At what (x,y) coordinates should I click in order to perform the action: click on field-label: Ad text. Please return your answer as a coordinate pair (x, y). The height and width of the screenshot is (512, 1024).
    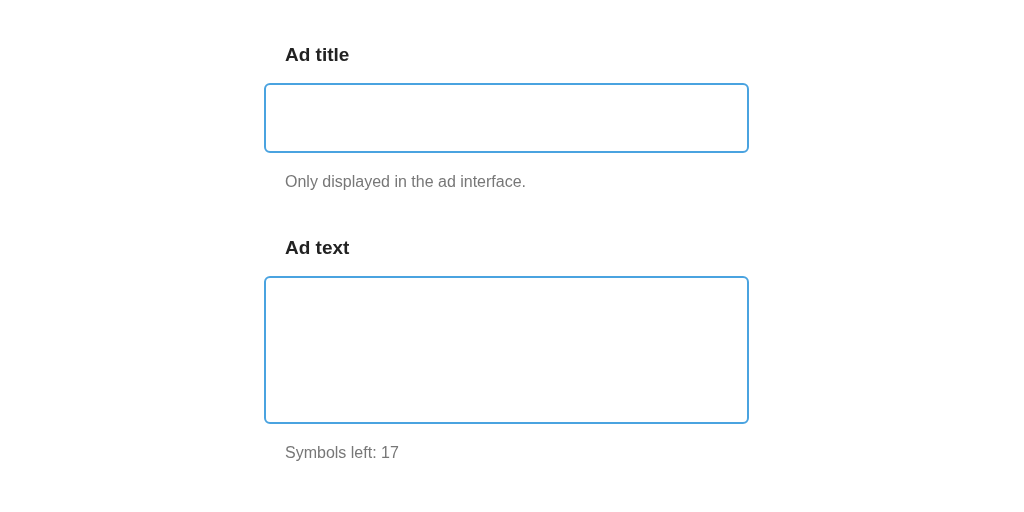
    Looking at the image, I should click on (317, 248).